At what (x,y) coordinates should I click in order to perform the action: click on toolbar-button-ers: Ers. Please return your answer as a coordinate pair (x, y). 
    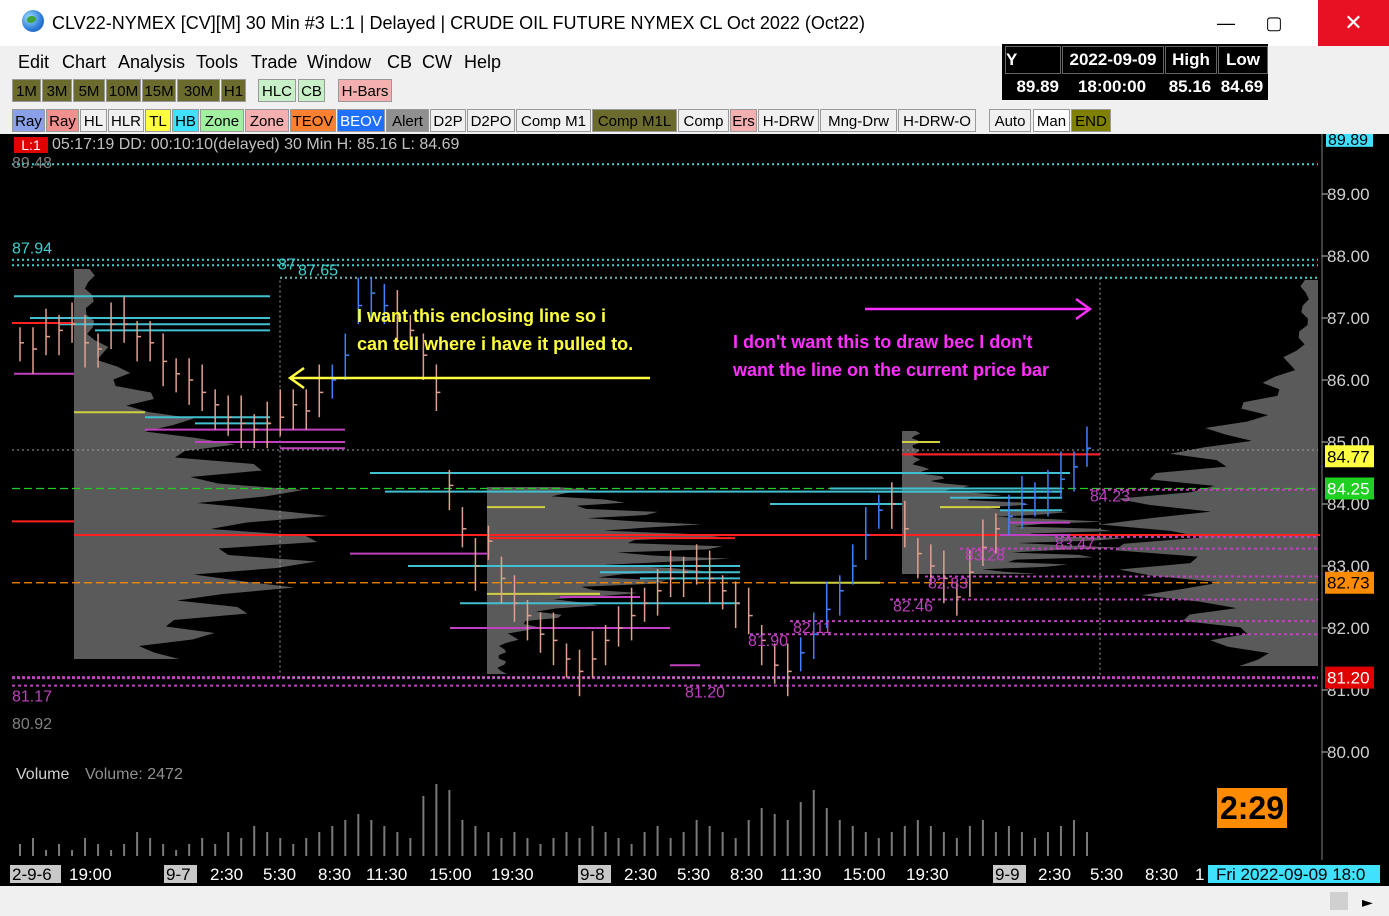
    Looking at the image, I should click on (743, 120).